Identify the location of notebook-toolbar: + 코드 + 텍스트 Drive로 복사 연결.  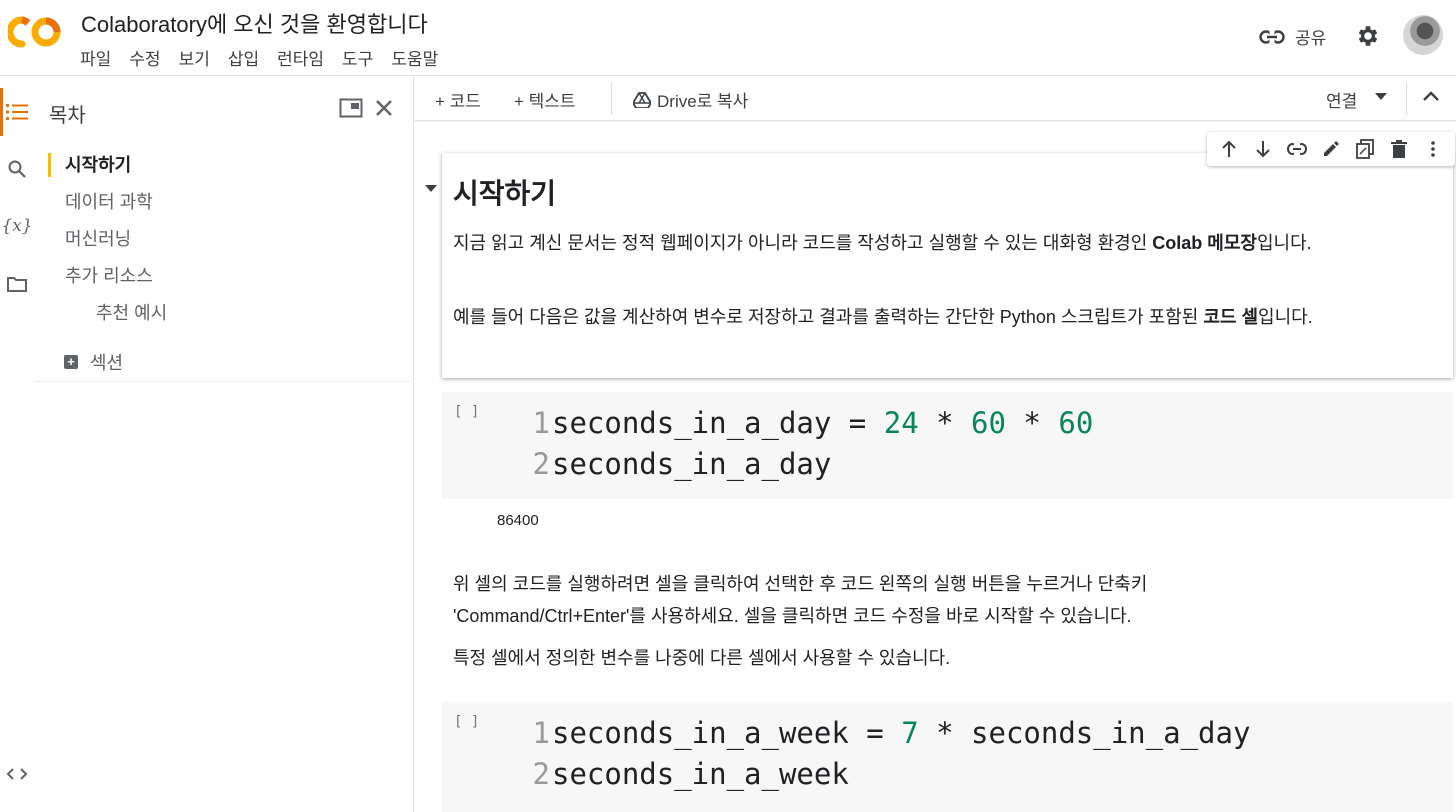
(935, 99).